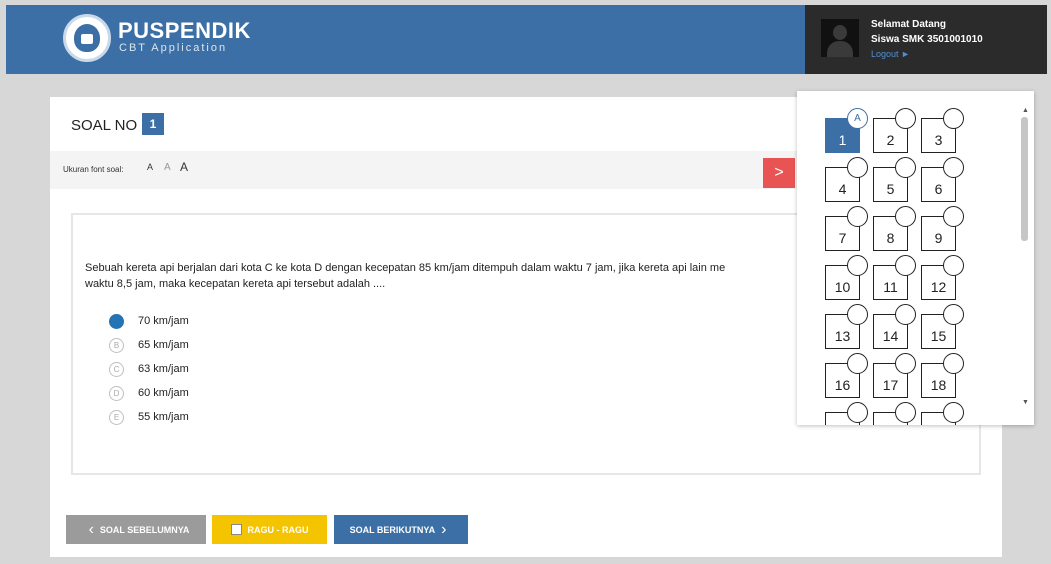 This screenshot has height=564, width=1051. I want to click on question-nav-number: 16, so click(842, 385).